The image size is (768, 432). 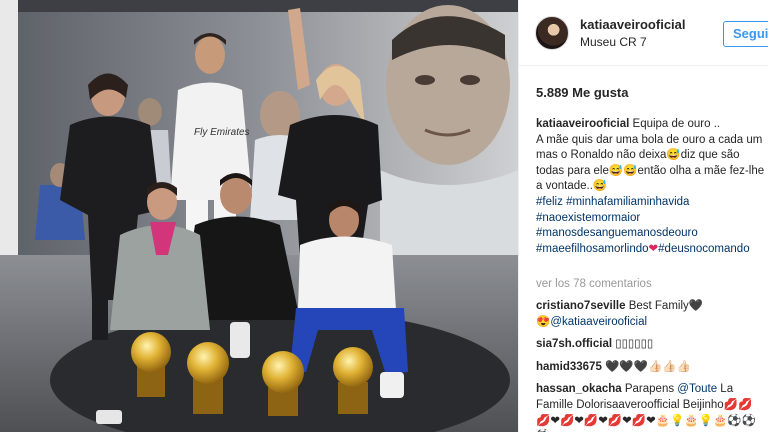 What do you see at coordinates (594, 284) in the screenshot?
I see `view-all-comments-link: ver los 78 comentarios` at bounding box center [594, 284].